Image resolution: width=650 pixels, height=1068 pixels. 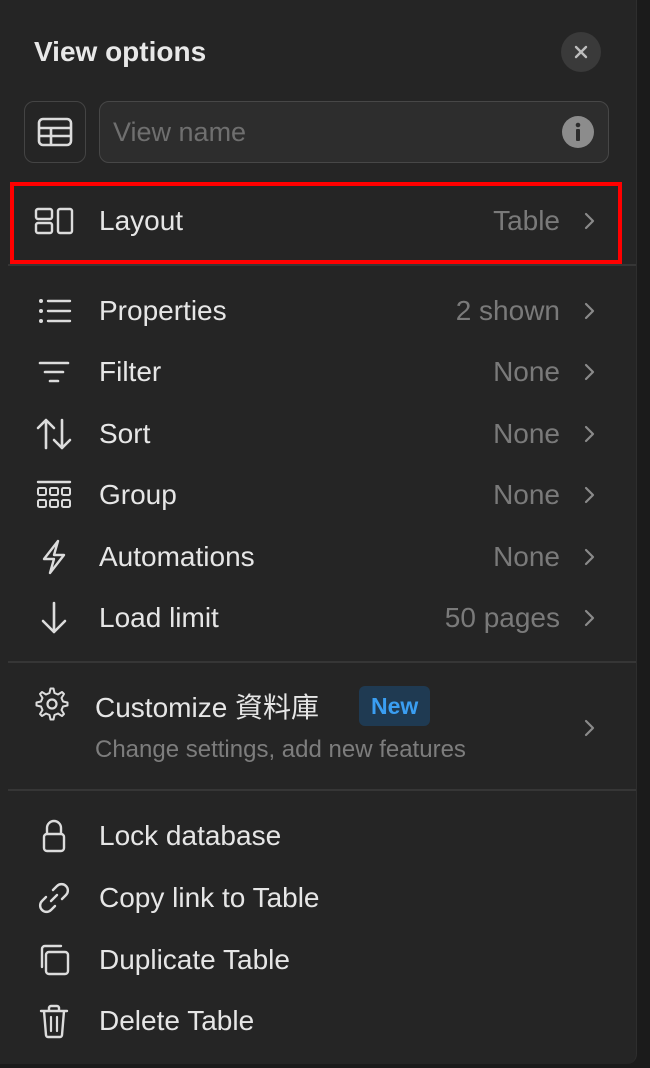 I want to click on menu-item-value: 2 shown, so click(x=507, y=310).